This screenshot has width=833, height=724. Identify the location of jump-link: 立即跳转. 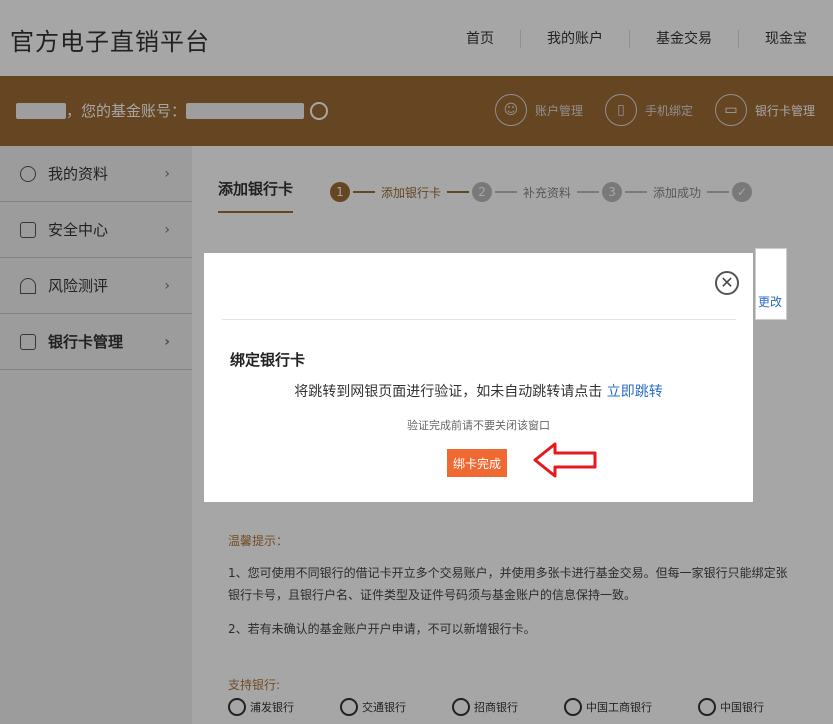
(635, 392).